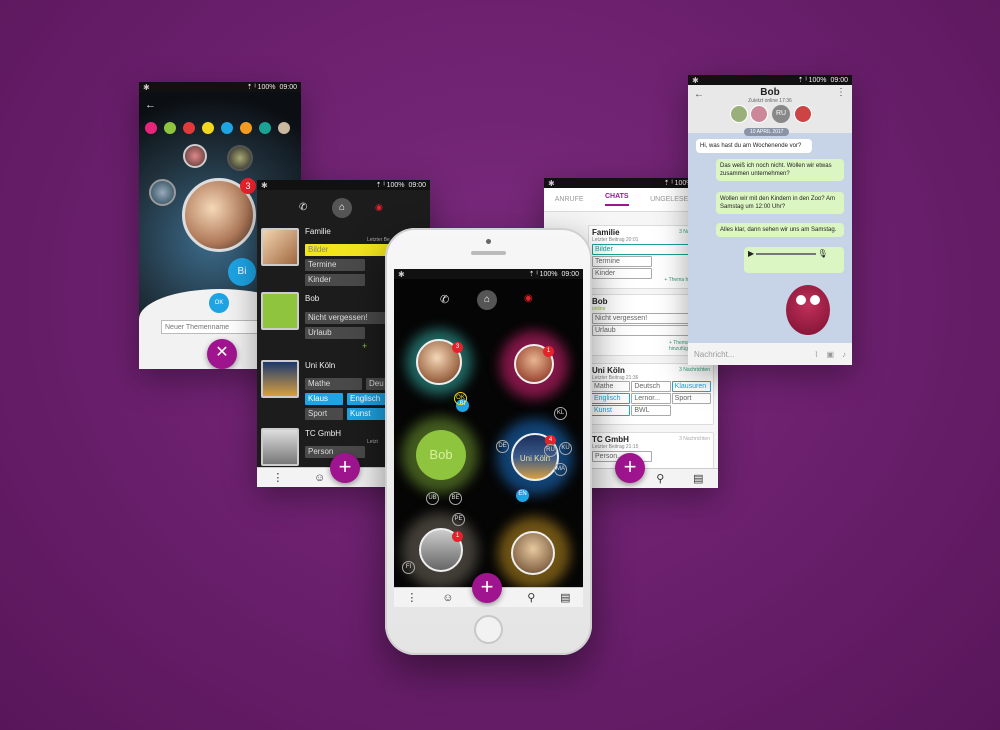 The image size is (1000, 730). I want to click on topic-mini-bubble: MA, so click(560, 469).